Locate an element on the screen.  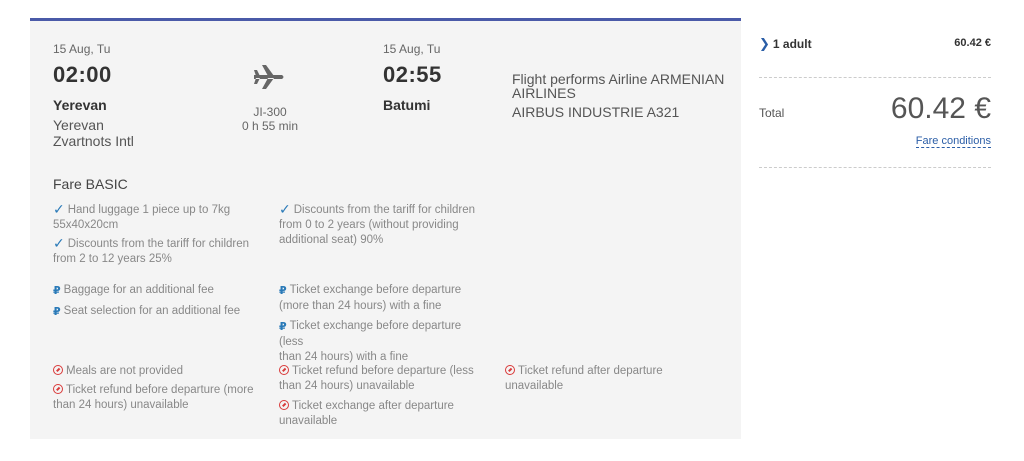
passengers-toggle: ❯ 1 adult is located at coordinates (785, 44).